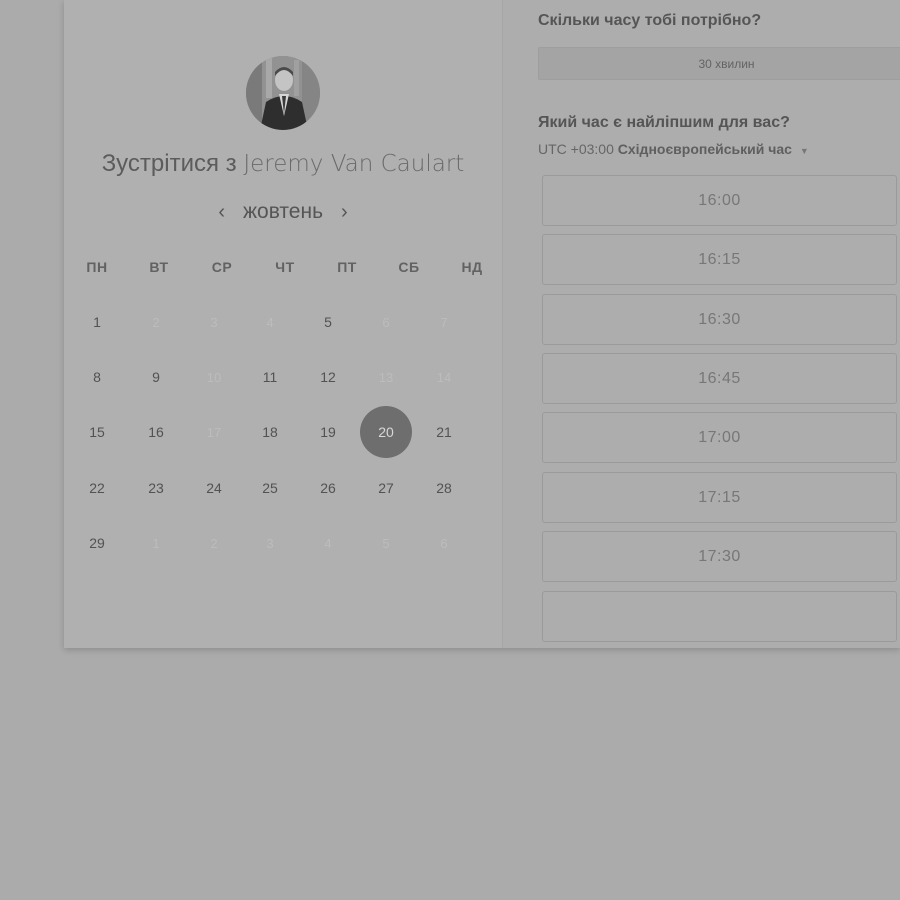 This screenshot has width=900, height=900. I want to click on weekday-fri: ПТ, so click(347, 267).